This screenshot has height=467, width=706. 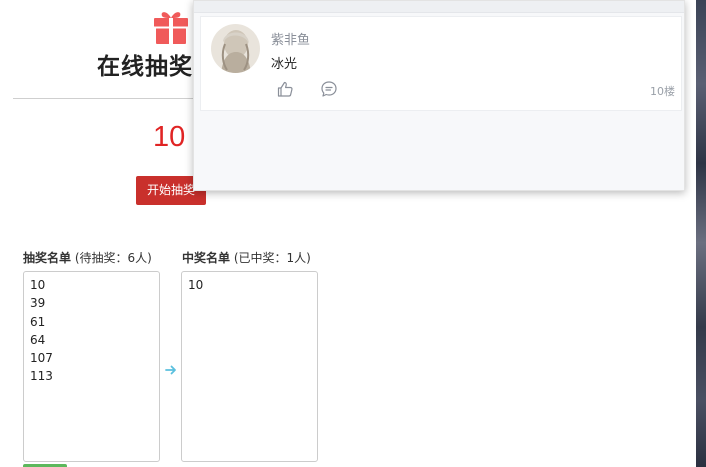 I want to click on divider, so click(x=104, y=98).